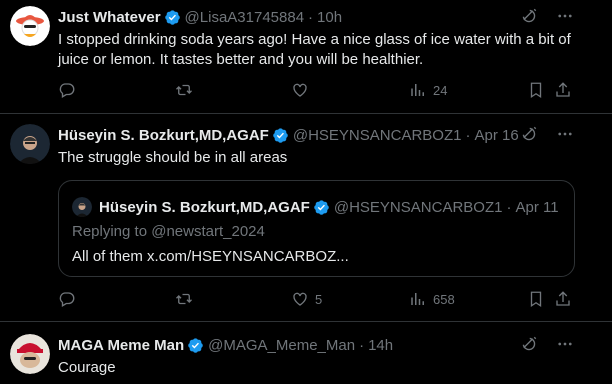 This screenshot has width=612, height=384. Describe the element at coordinates (245, 17) in the screenshot. I see `handle: @LisaA31745884` at that location.